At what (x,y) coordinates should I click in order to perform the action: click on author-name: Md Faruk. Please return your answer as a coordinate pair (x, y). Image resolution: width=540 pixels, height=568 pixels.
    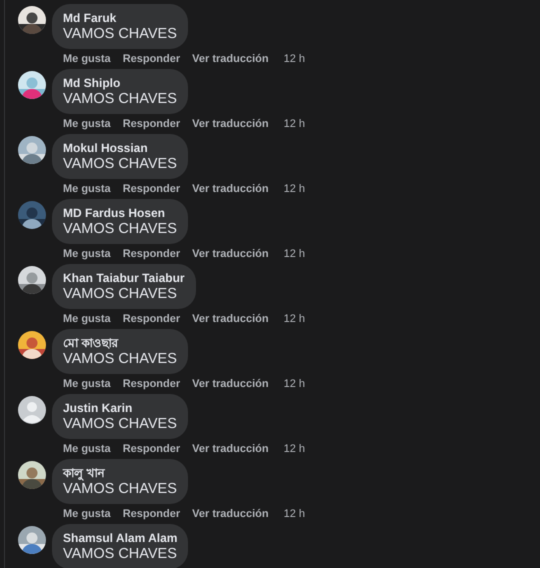
    Looking at the image, I should click on (120, 18).